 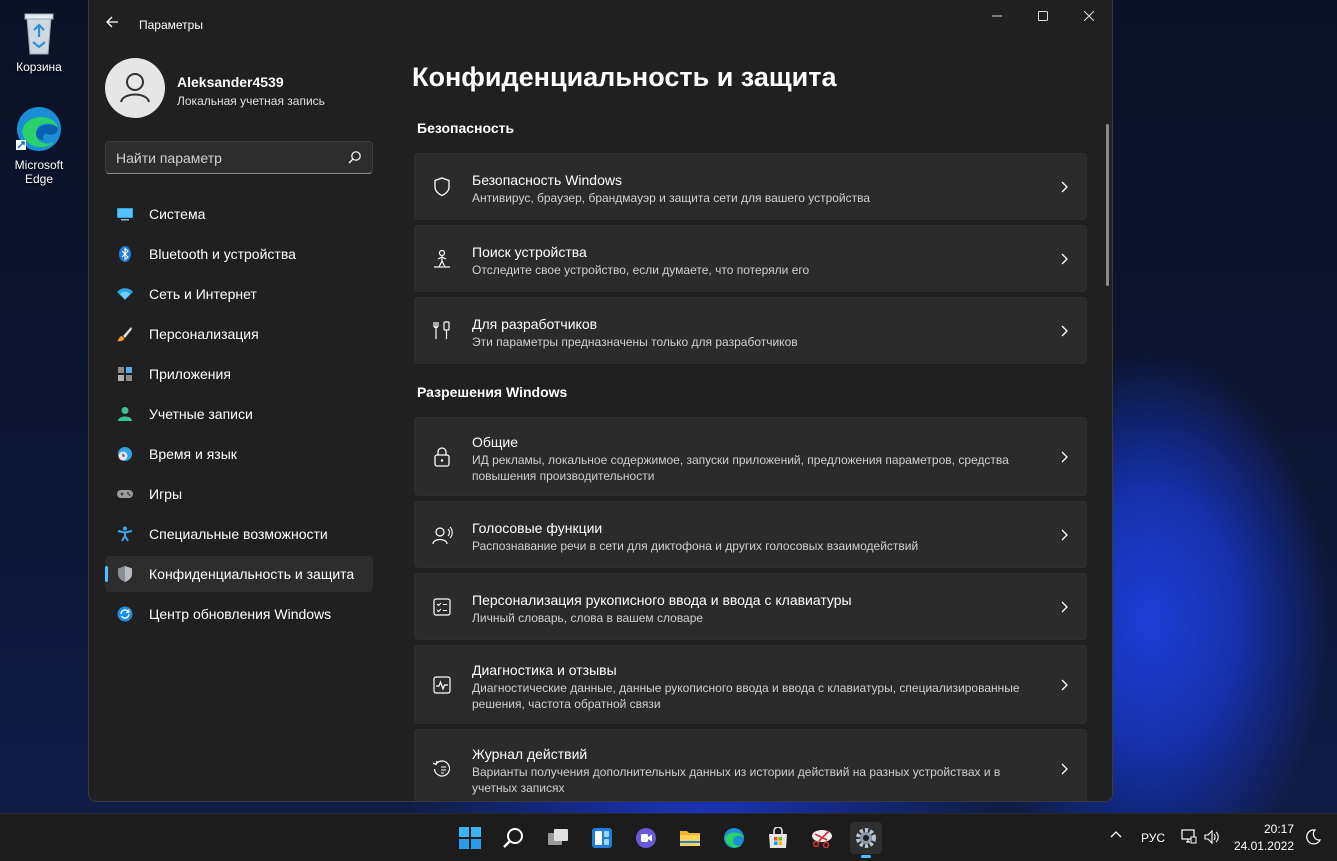 What do you see at coordinates (355, 157) in the screenshot?
I see `search-icon` at bounding box center [355, 157].